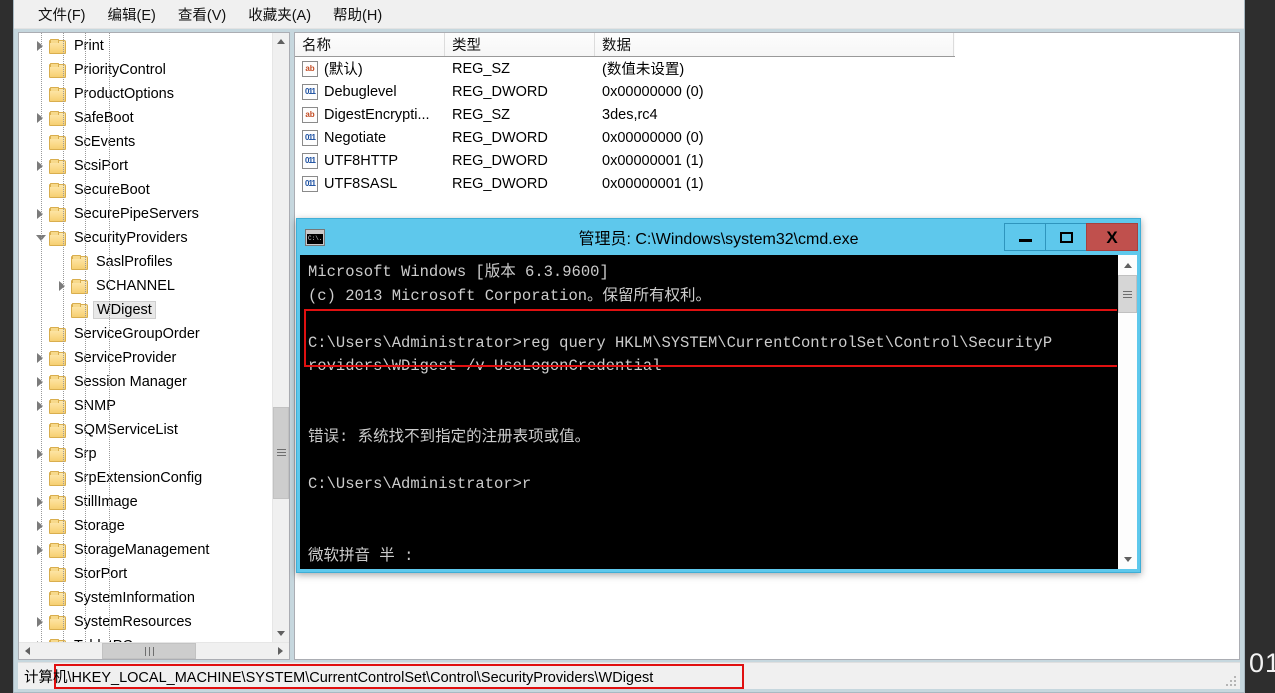 This screenshot has width=1275, height=693. I want to click on console-icon, so click(315, 237).